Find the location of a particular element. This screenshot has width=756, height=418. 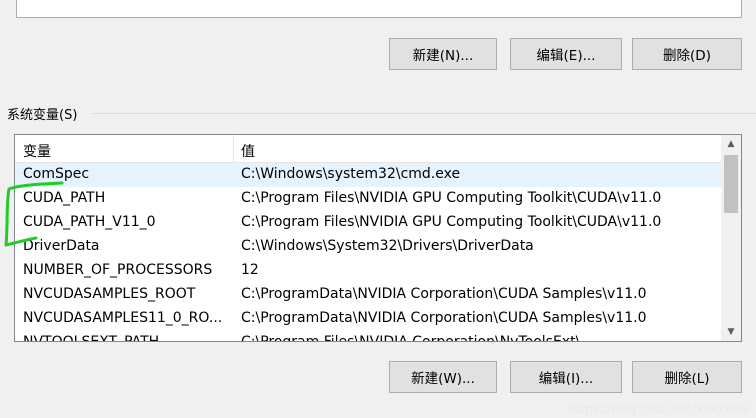

scroll-up-arrow-icon: ▲ is located at coordinates (731, 144).